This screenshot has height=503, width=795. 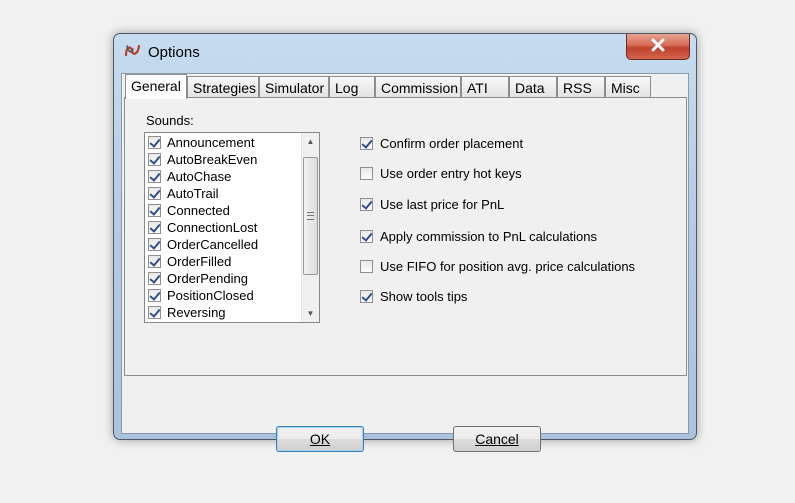 I want to click on sound-list-item: AutoChase, so click(x=222, y=176).